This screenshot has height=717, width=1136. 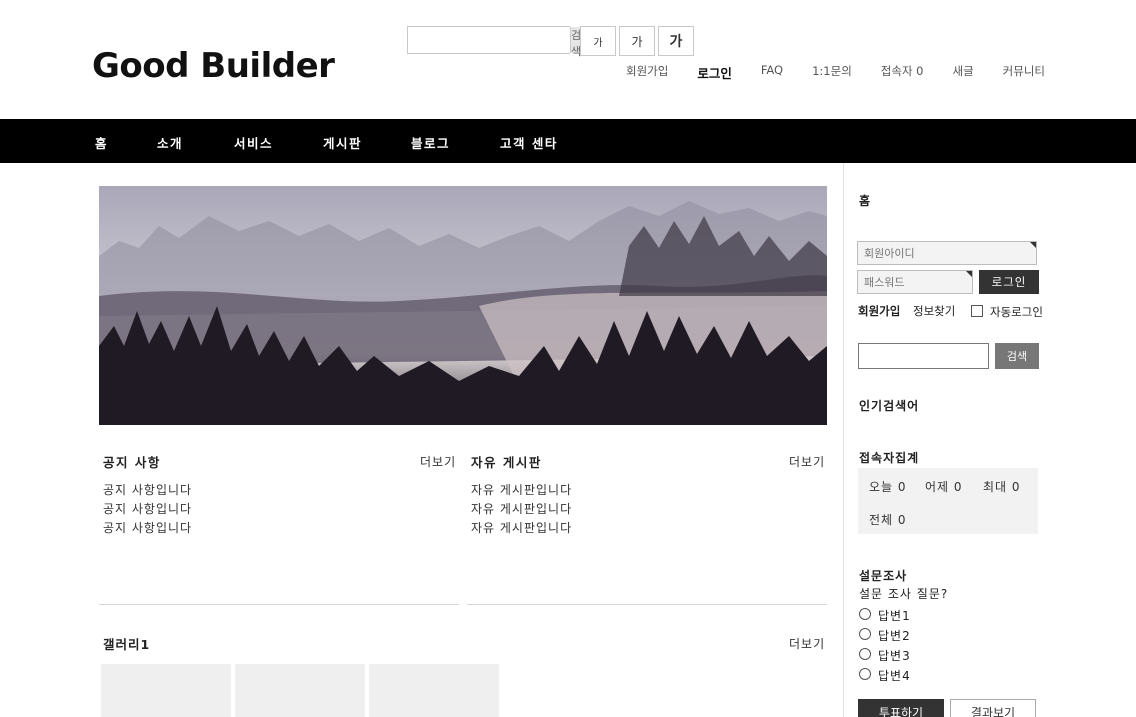 What do you see at coordinates (904, 594) in the screenshot?
I see `poll-question: 설문 조사 질문?` at bounding box center [904, 594].